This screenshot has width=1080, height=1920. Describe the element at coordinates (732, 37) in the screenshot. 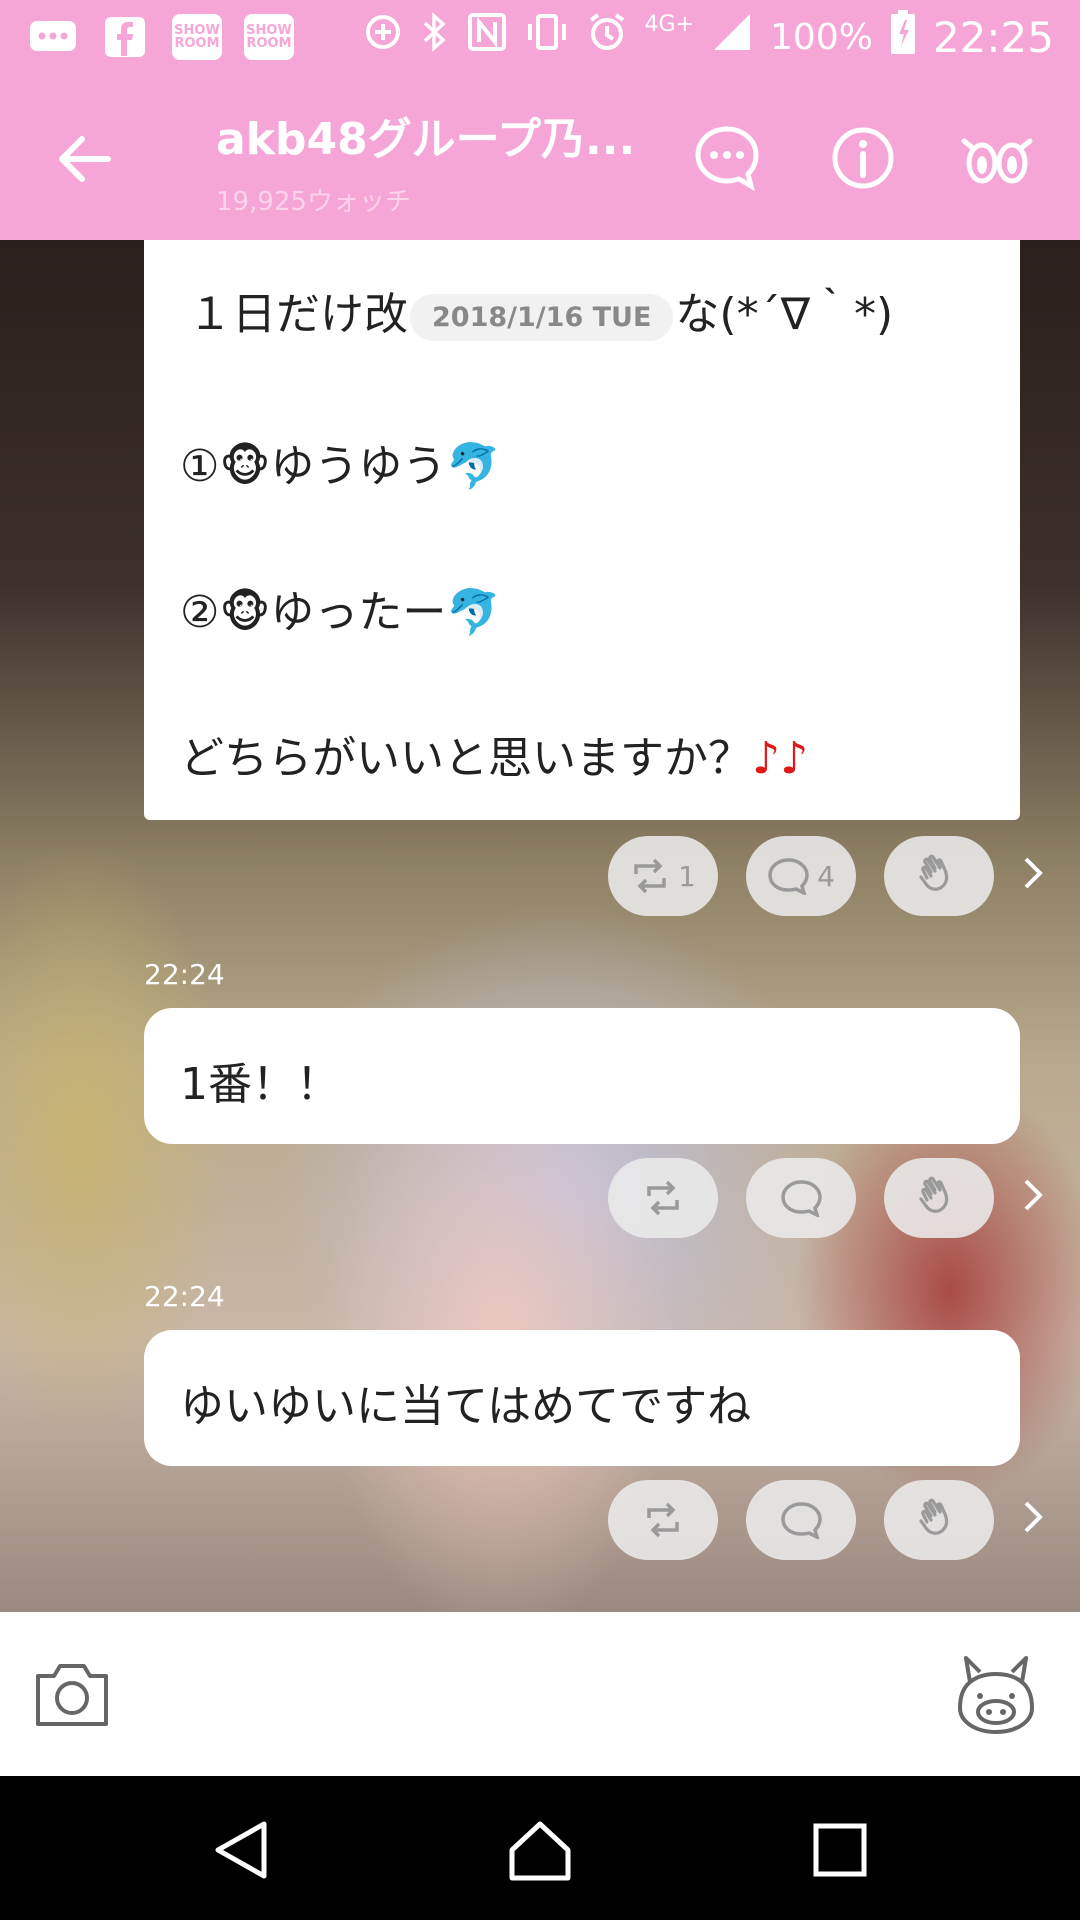

I see `signal-icon` at that location.